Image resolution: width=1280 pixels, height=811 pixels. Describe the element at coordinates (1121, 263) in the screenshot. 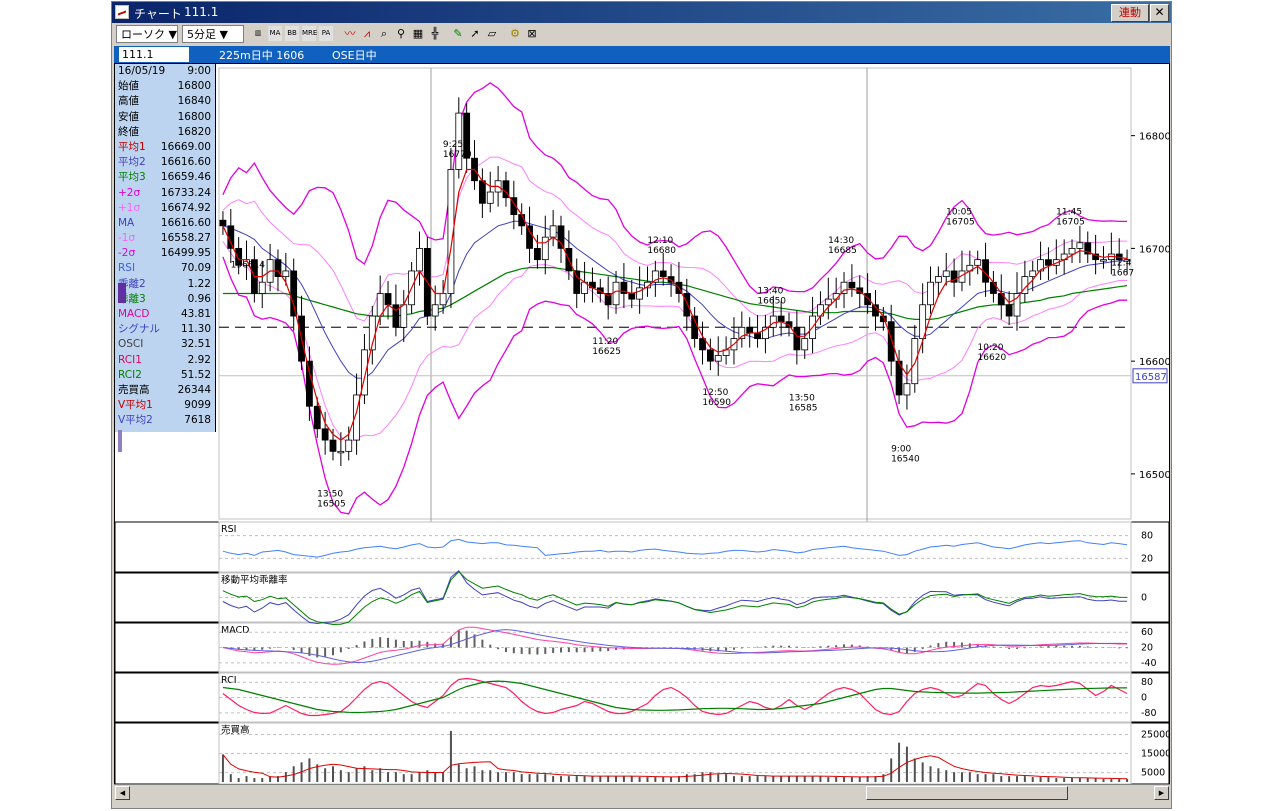

I see `annotation-time: 12:4` at that location.